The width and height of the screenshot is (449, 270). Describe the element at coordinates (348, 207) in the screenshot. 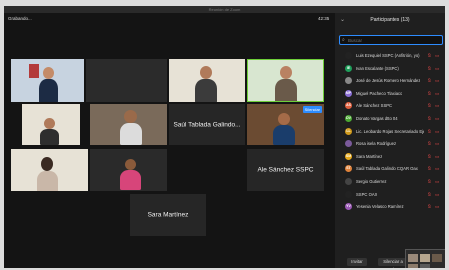

I see `avatar: YV` at that location.